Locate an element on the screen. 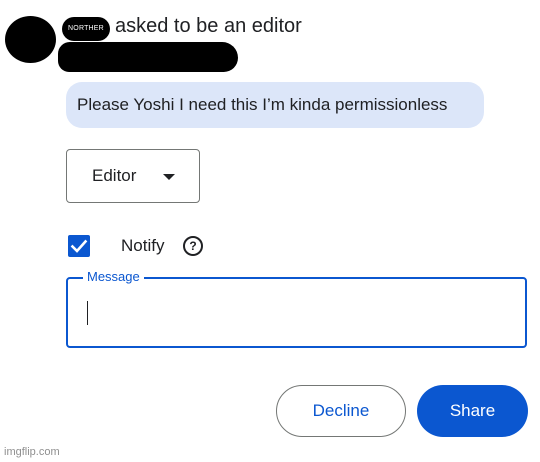 The image size is (540, 462). redacted-email is located at coordinates (148, 57).